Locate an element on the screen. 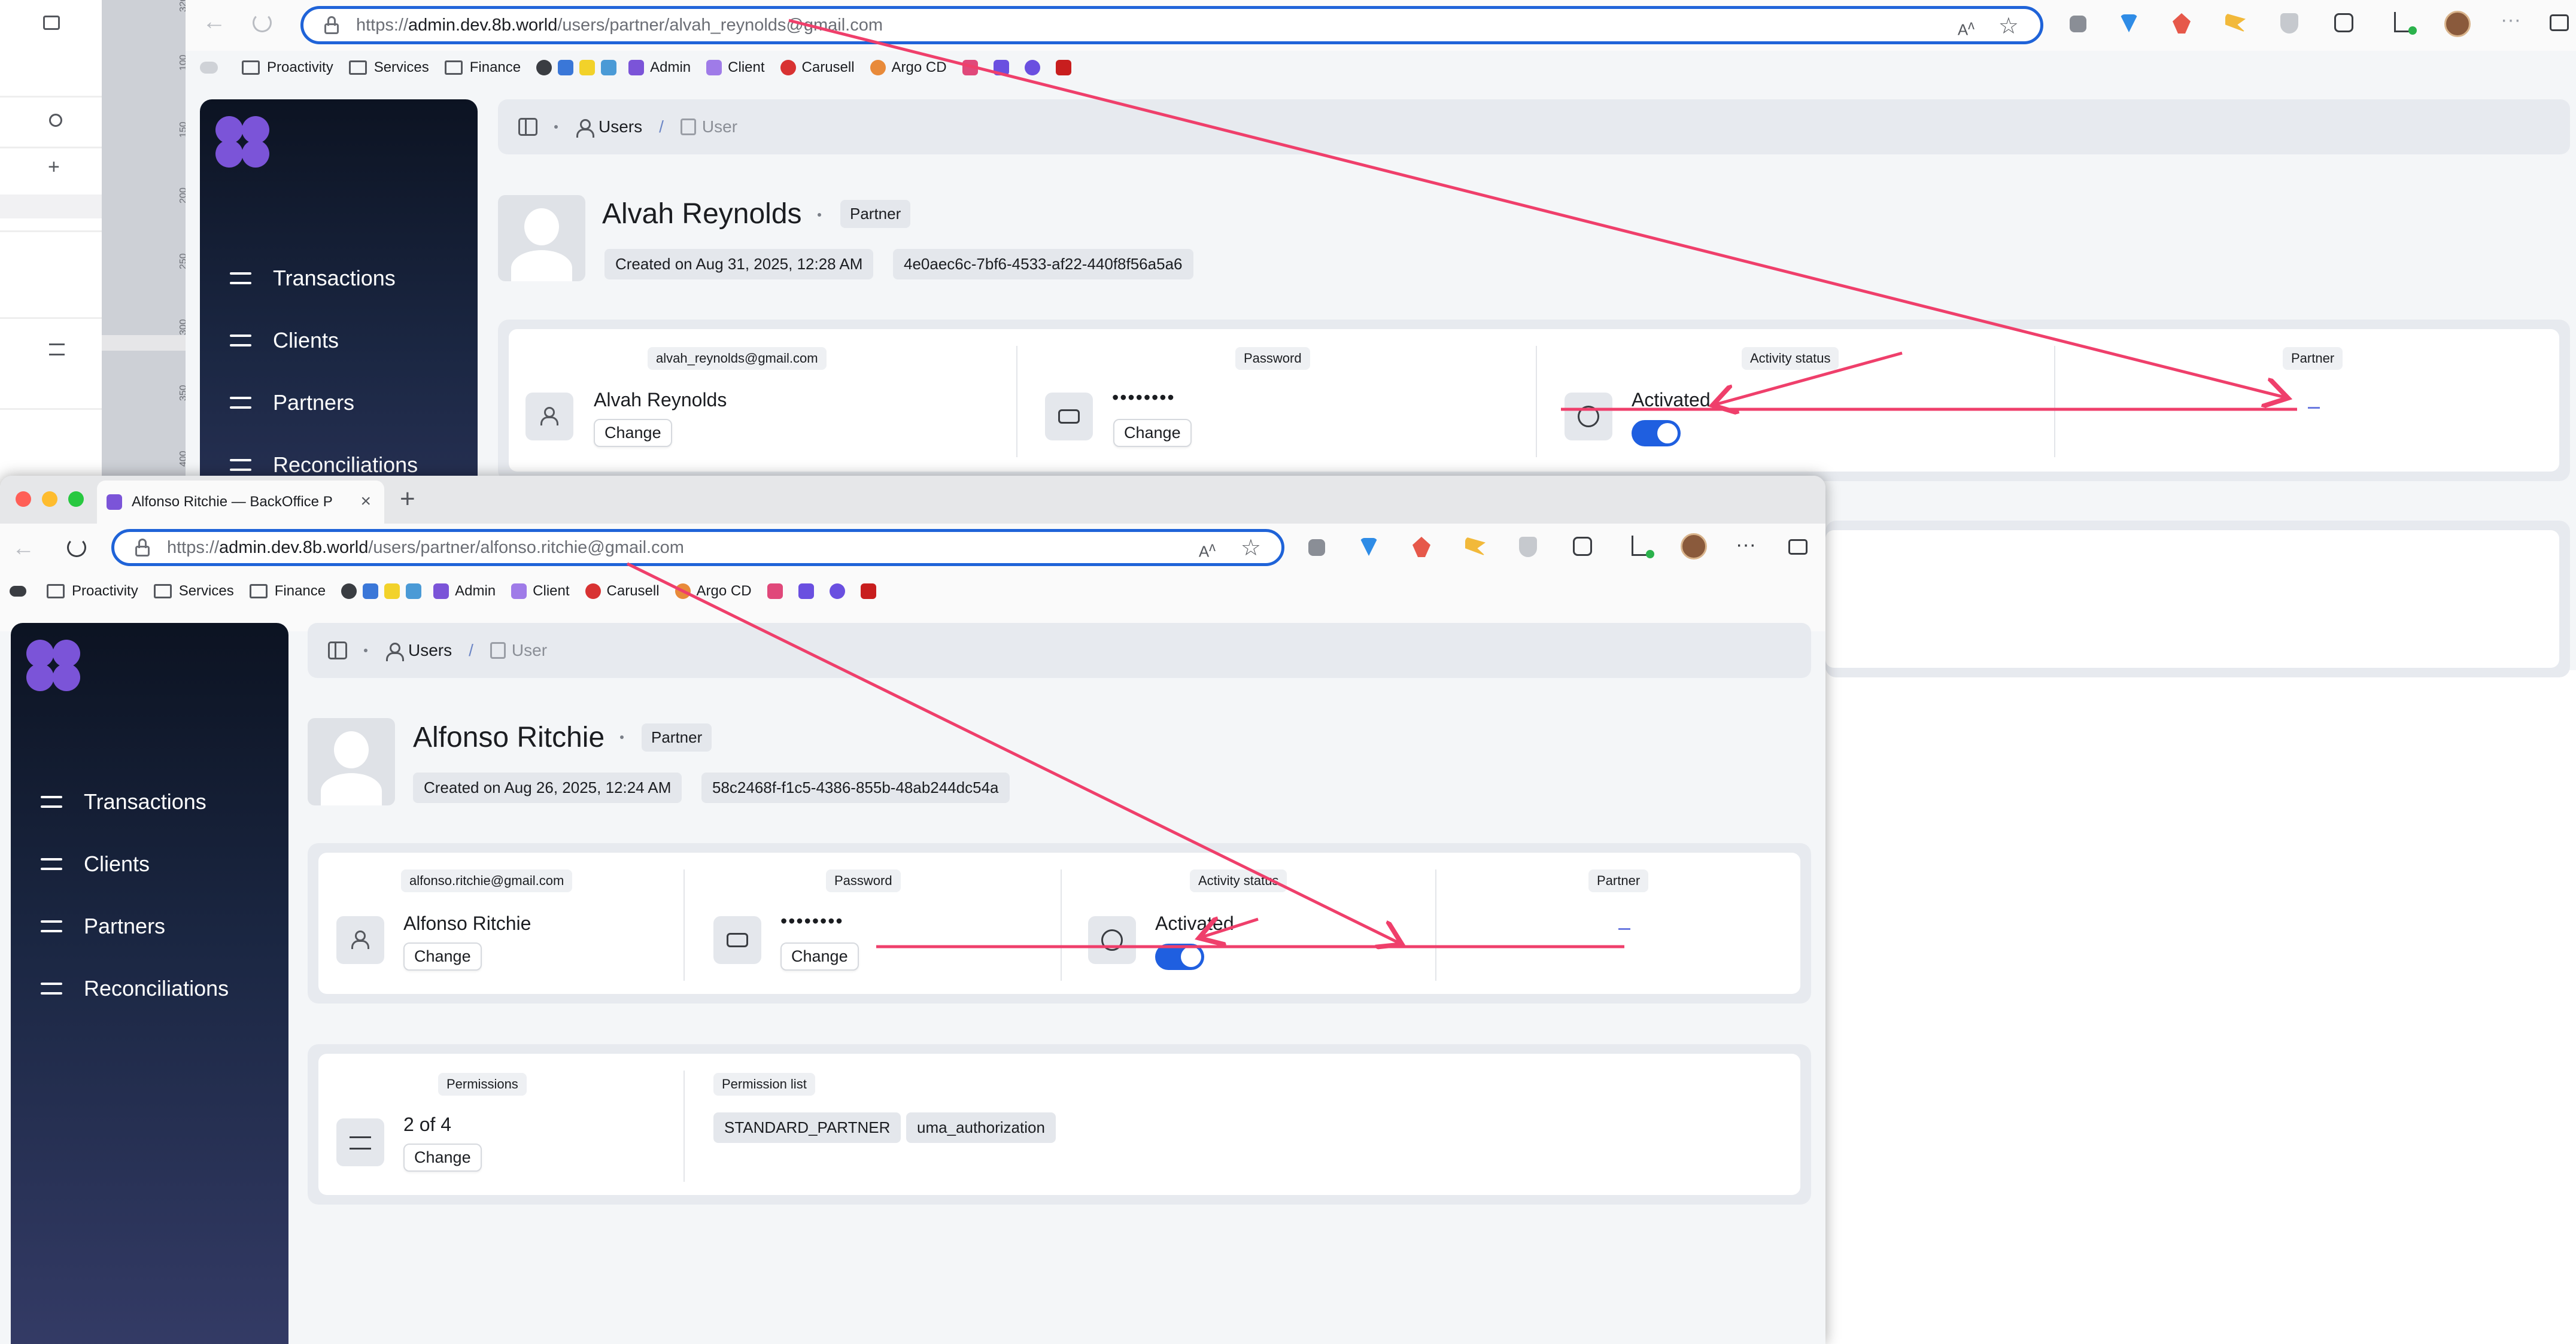 The width and height of the screenshot is (2576, 1344). plus-icon: + is located at coordinates (54, 167).